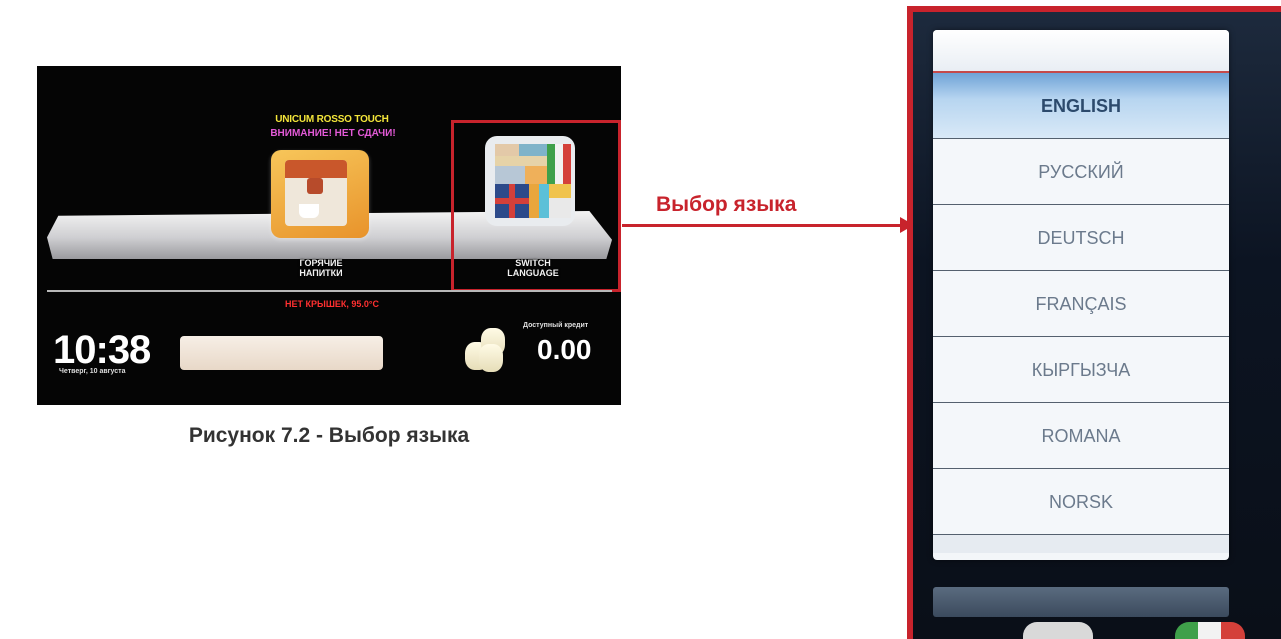 This screenshot has height=639, width=1281. Describe the element at coordinates (316, 169) in the screenshot. I see `coffee-machine-top` at that location.